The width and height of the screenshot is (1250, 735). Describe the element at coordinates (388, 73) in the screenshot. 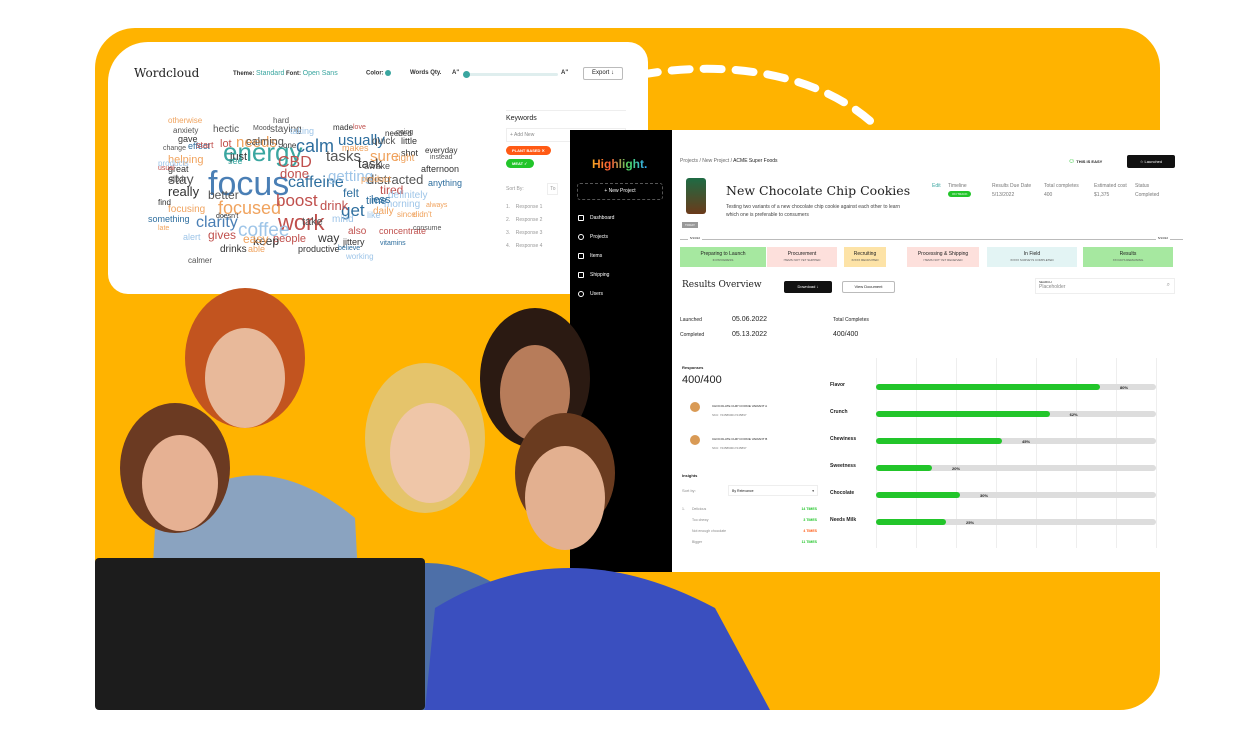

I see `color-swatch` at that location.